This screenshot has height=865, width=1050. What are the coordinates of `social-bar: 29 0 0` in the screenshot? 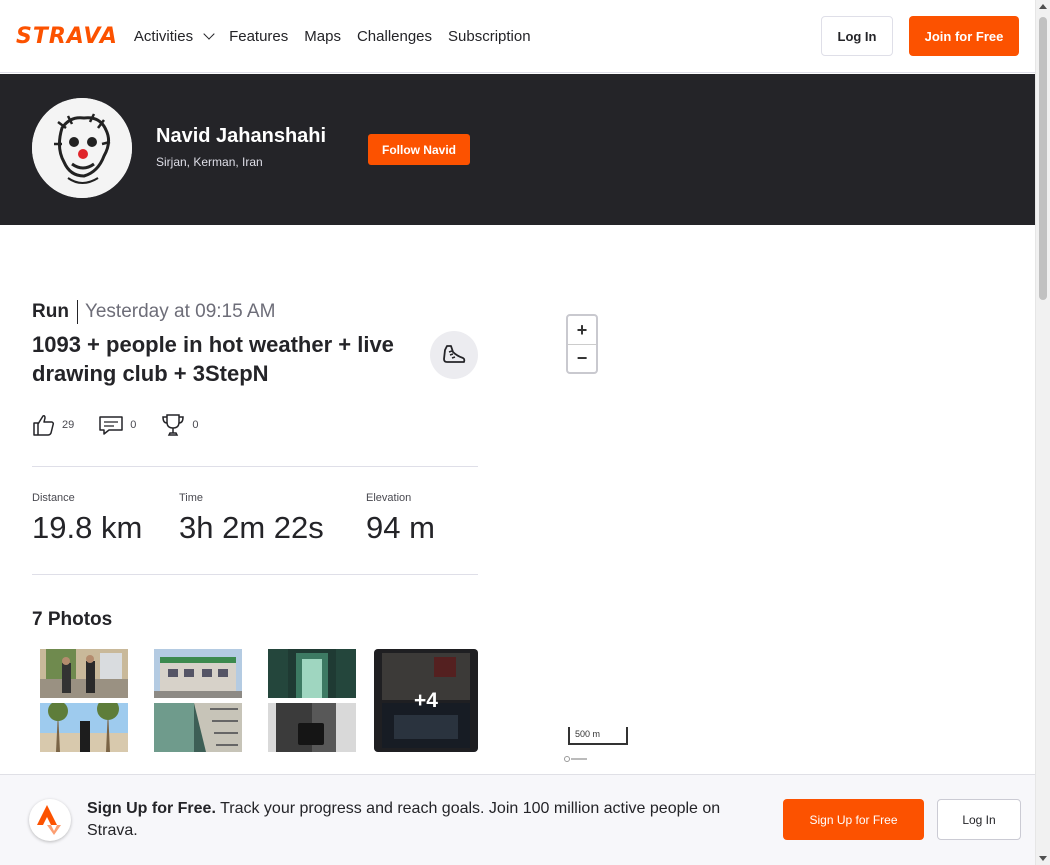 It's located at (127, 425).